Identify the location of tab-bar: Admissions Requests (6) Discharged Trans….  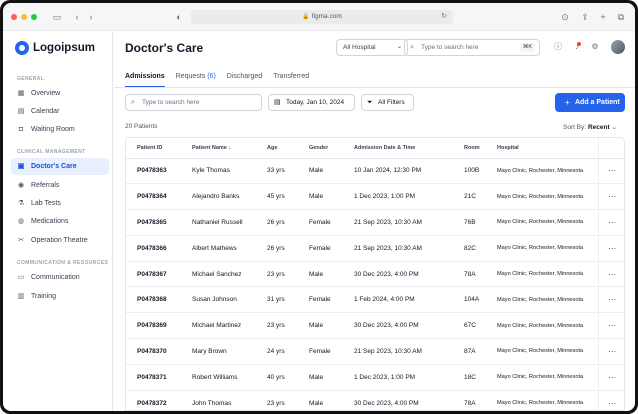
(217, 80).